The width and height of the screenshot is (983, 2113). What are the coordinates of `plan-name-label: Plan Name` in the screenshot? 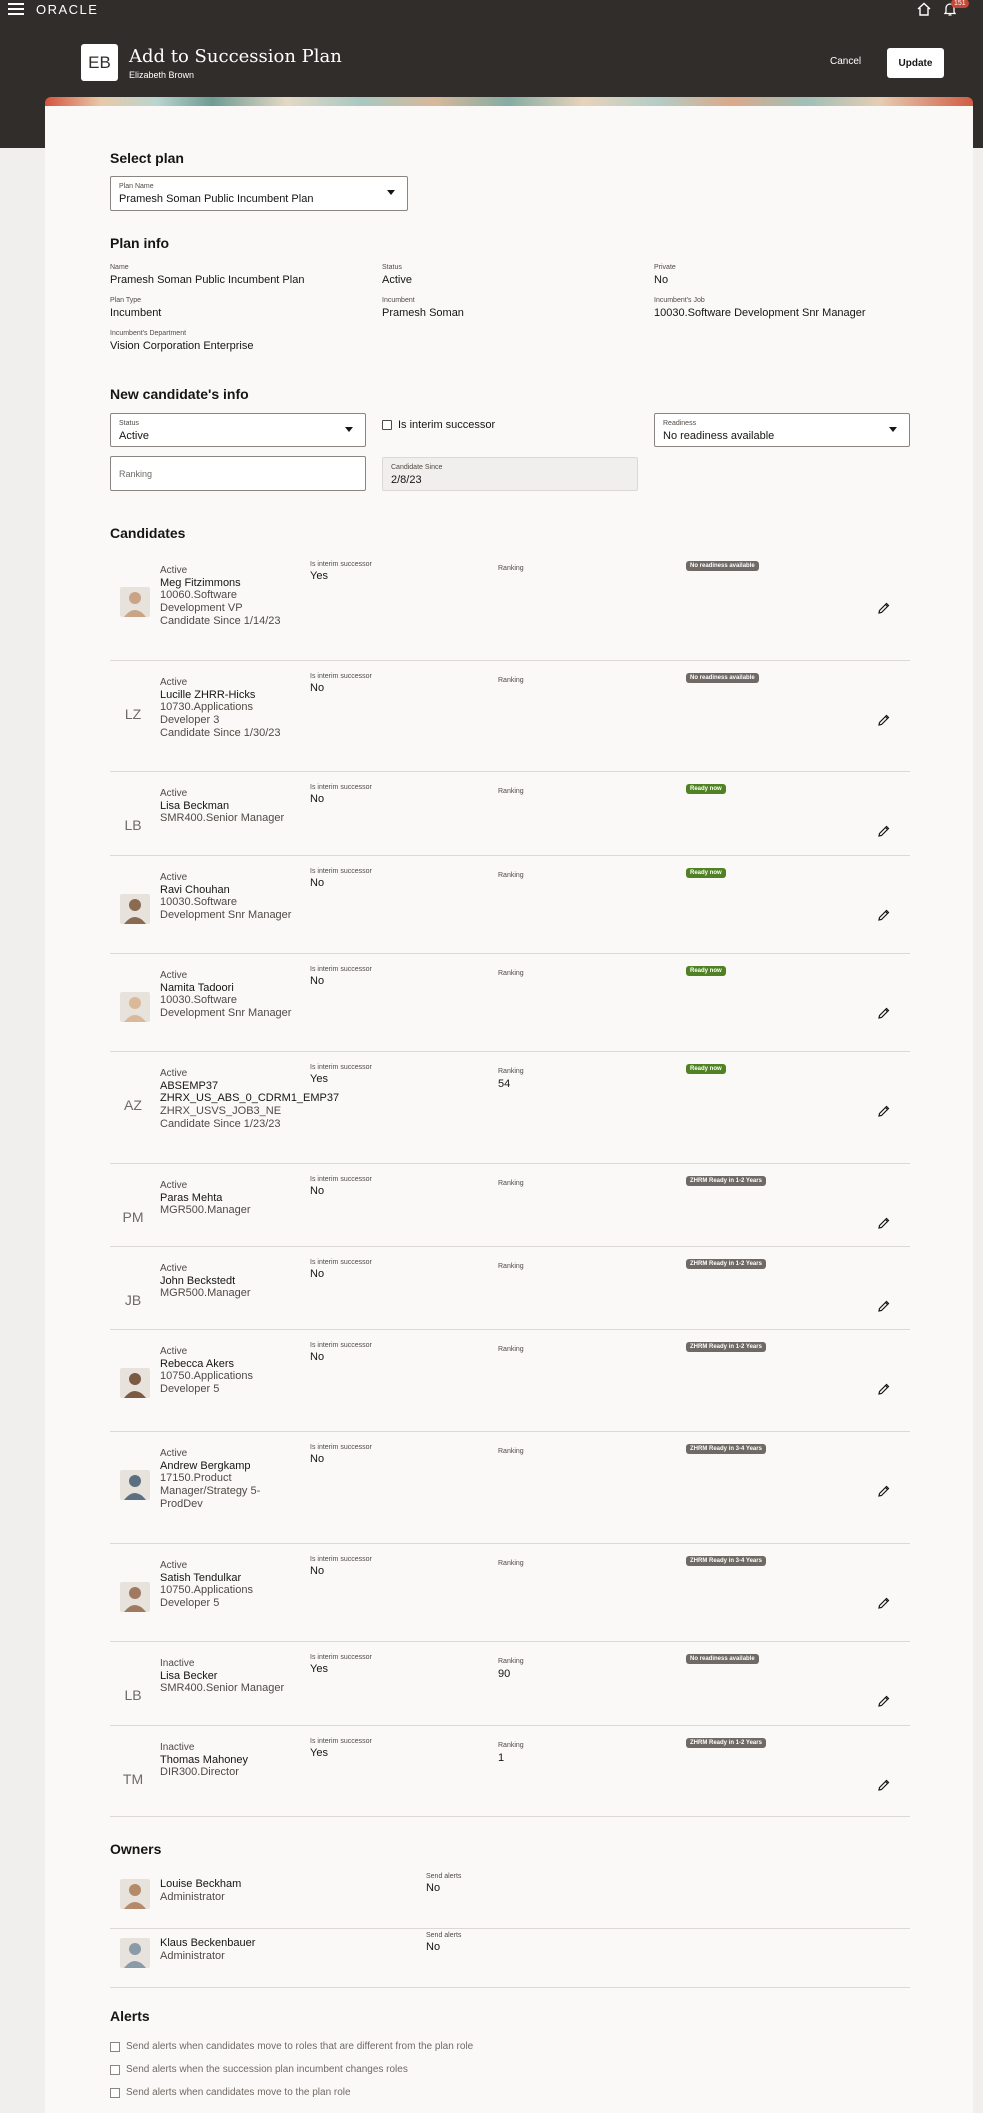 It's located at (136, 186).